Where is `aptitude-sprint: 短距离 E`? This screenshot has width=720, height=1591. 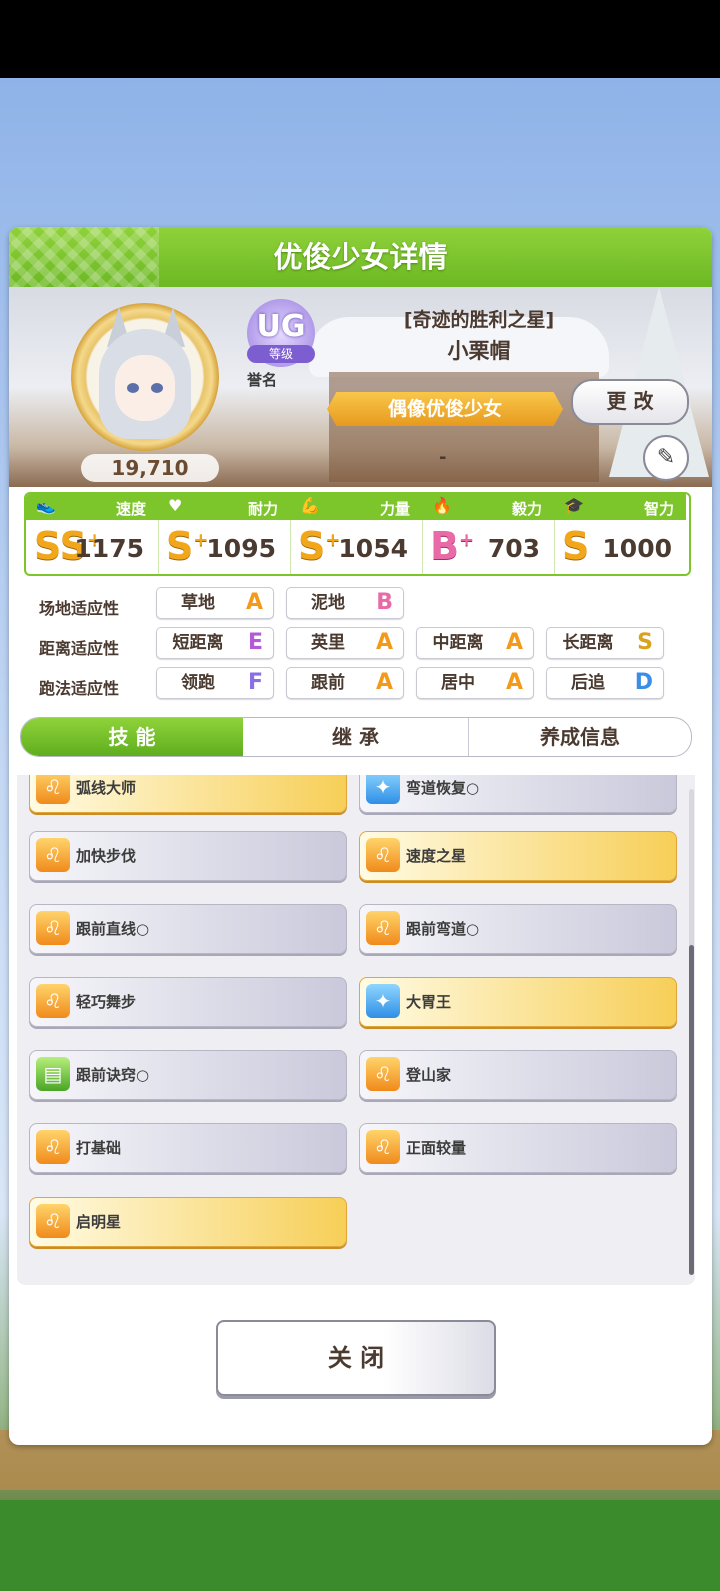
aptitude-sprint: 短距离 E is located at coordinates (215, 643).